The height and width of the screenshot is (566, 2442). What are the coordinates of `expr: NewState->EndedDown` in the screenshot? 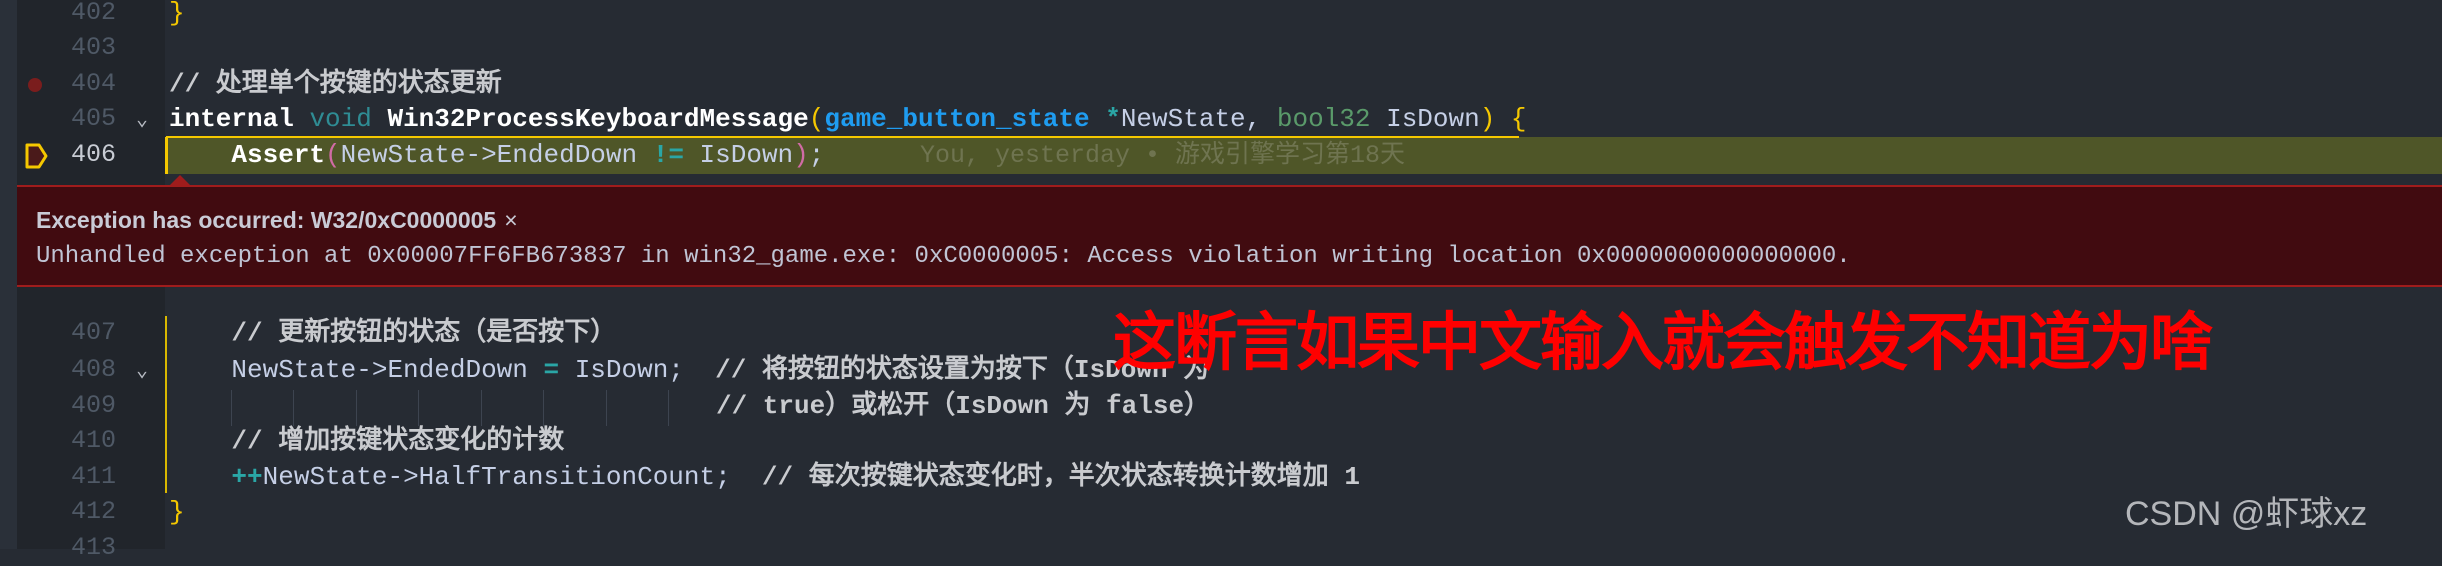 It's located at (496, 155).